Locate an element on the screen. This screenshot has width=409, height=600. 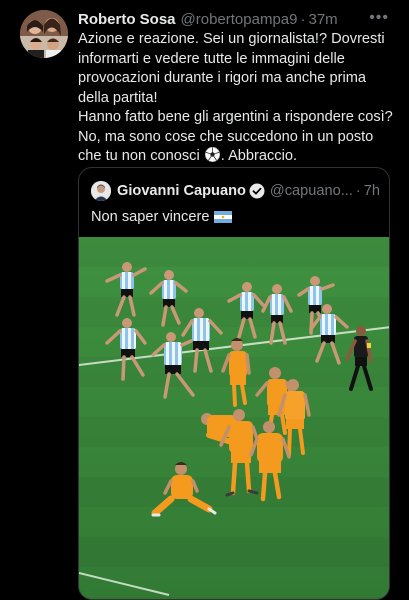
quoted-tweet-text: Non saper vincere is located at coordinates (162, 217).